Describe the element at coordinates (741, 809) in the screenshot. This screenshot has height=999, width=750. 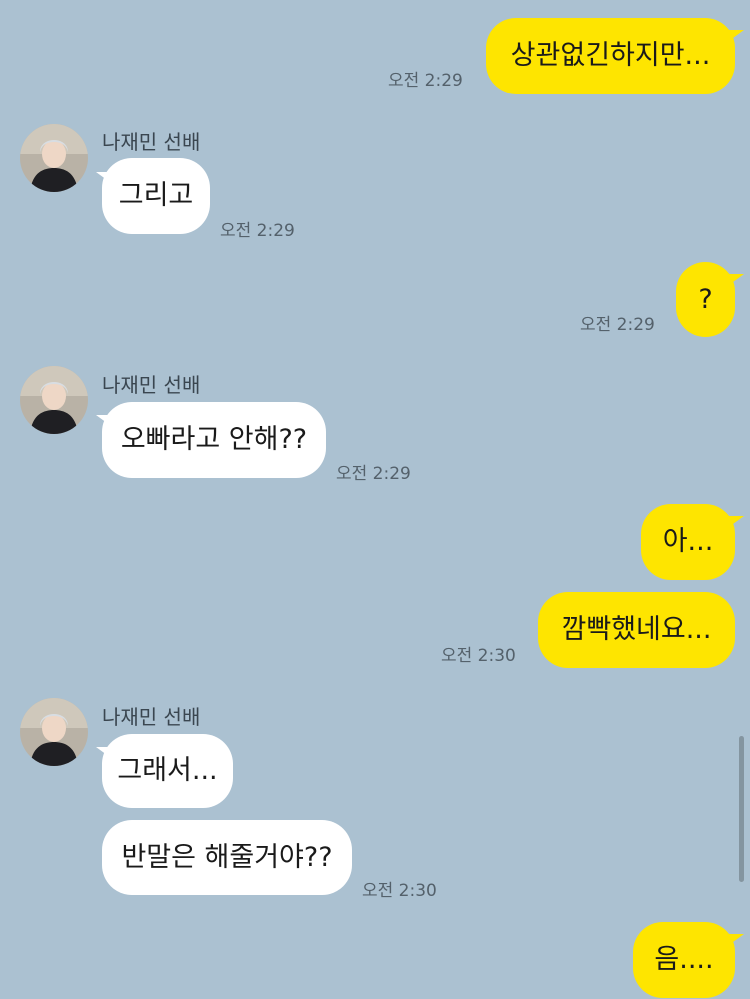
I see `scrollbar` at that location.